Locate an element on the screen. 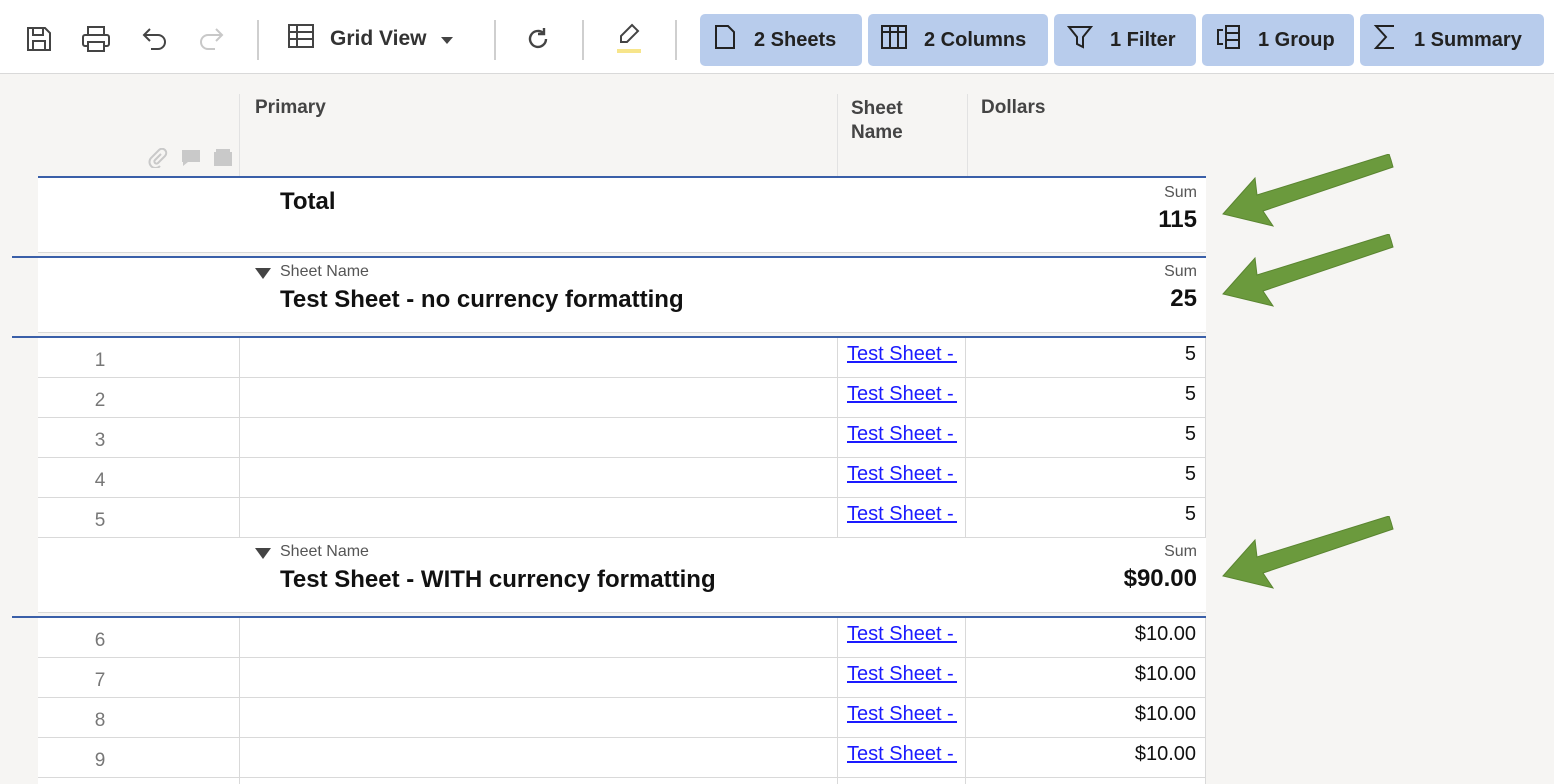 This screenshot has height=784, width=1554. group-title: Test Sheet - no currency formatting is located at coordinates (482, 300).